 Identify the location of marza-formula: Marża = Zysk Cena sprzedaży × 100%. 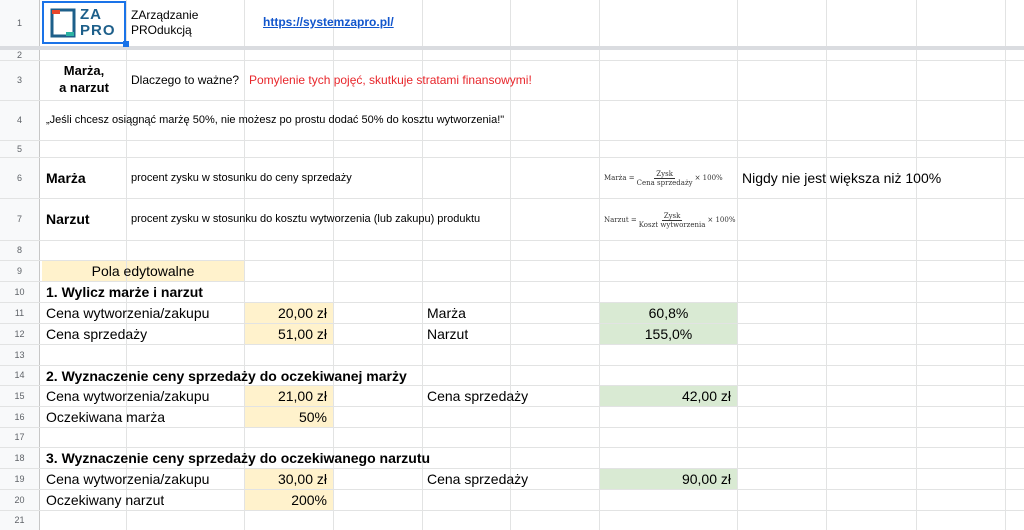
(663, 178).